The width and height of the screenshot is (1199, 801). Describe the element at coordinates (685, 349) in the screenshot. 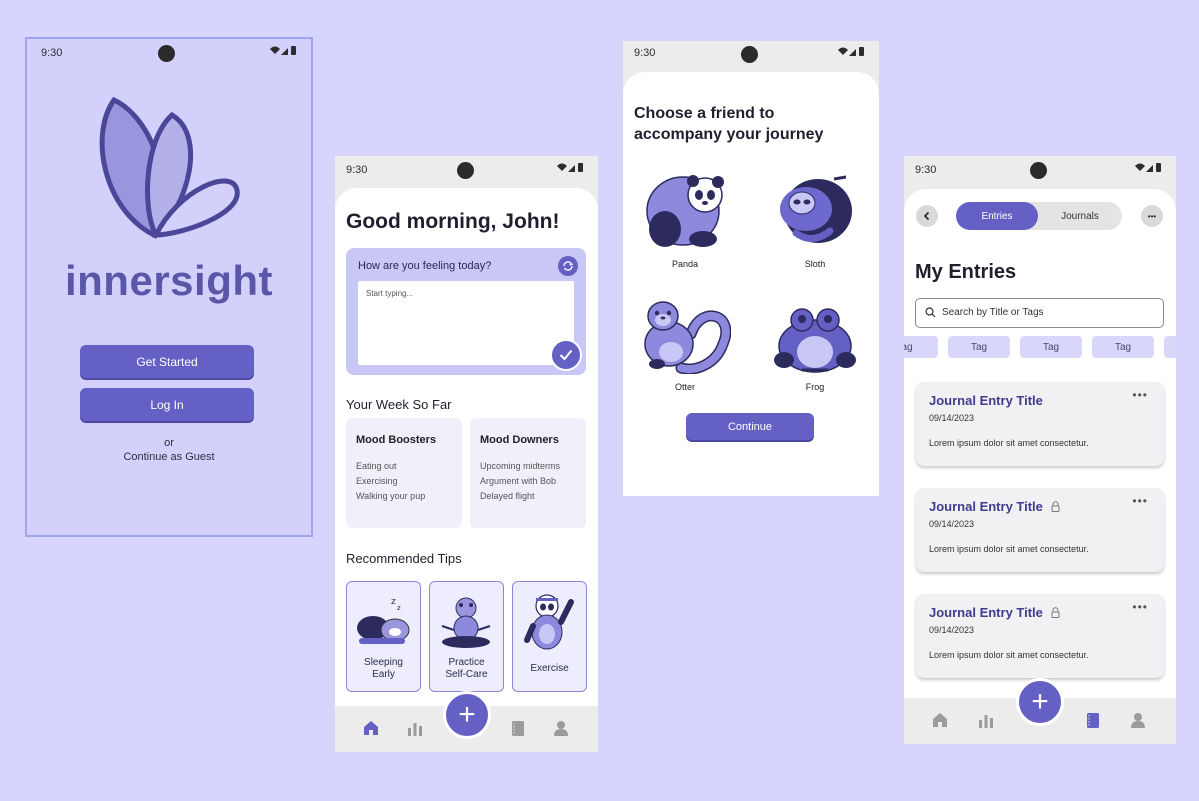

I see `friend-option-otter: Otter` at that location.